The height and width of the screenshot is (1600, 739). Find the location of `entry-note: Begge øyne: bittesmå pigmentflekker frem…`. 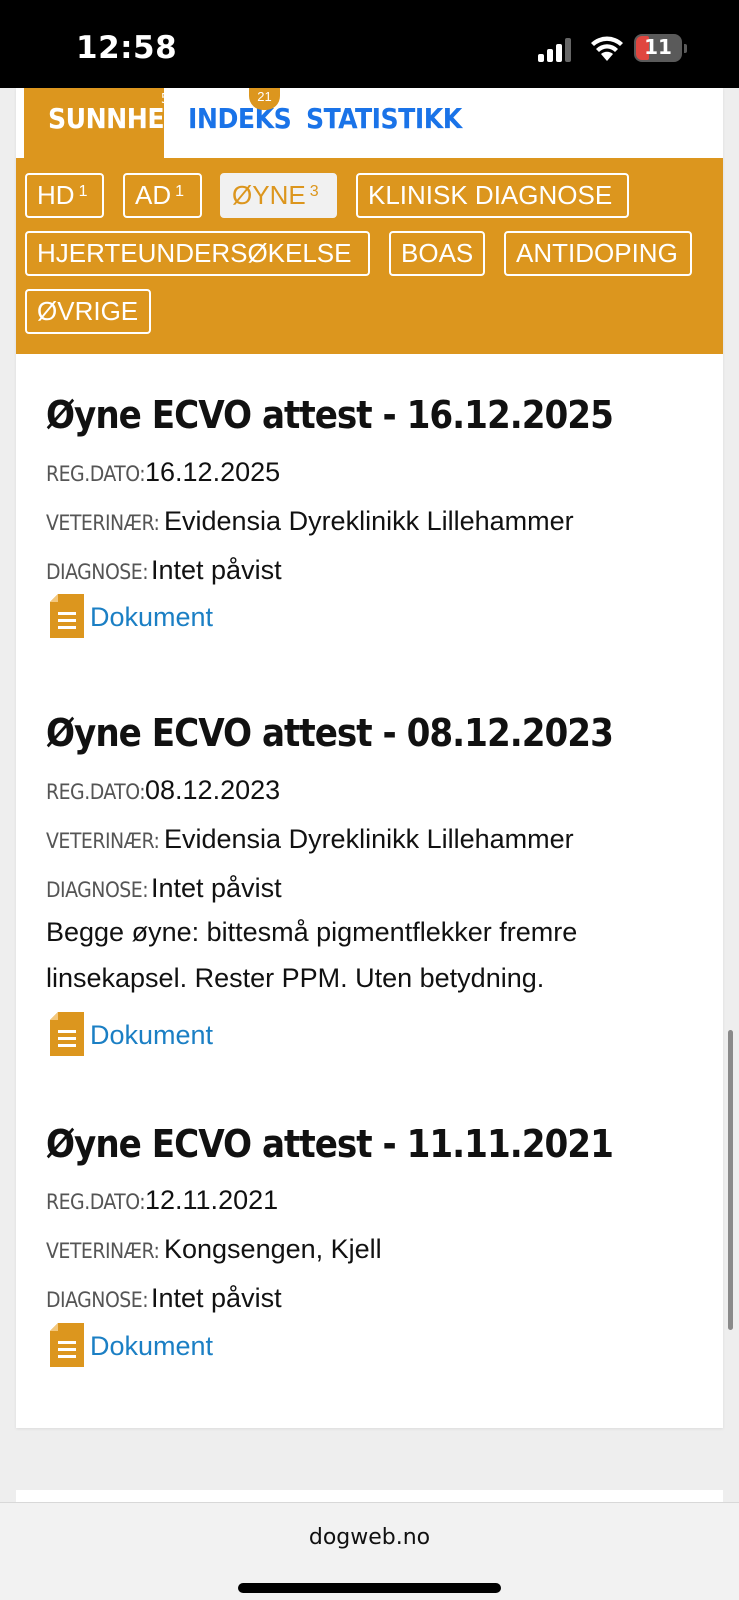

entry-note: Begge øyne: bittesmå pigmentflekker frem… is located at coordinates (312, 955).